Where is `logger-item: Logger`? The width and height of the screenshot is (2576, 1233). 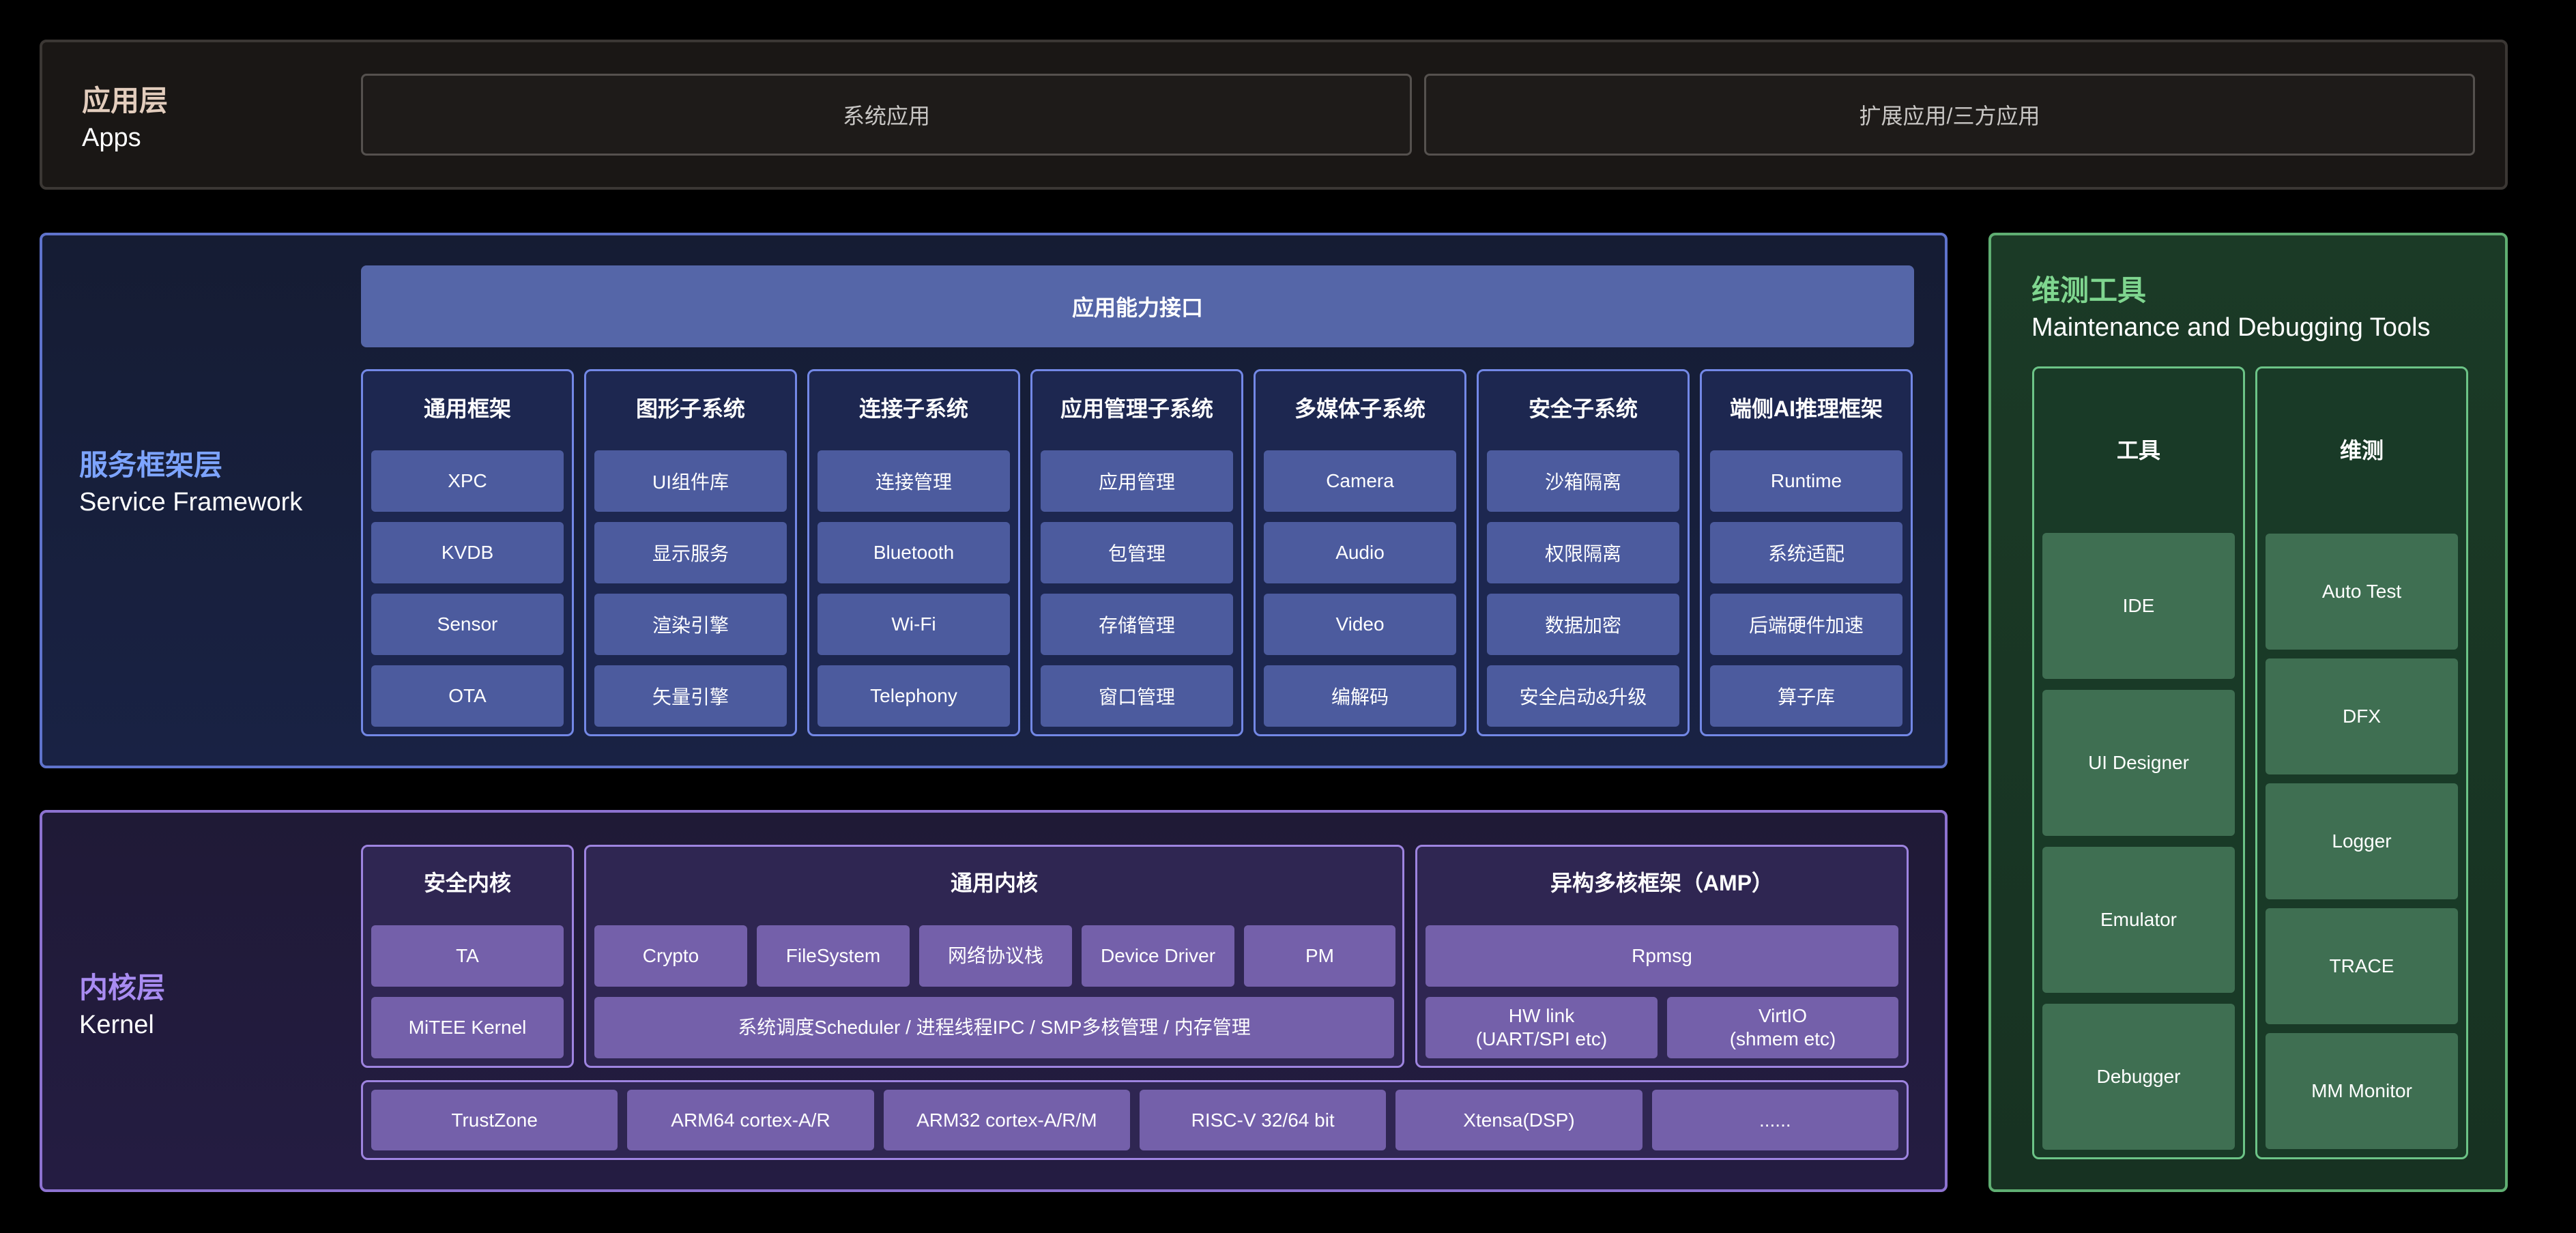
logger-item: Logger is located at coordinates (2362, 841).